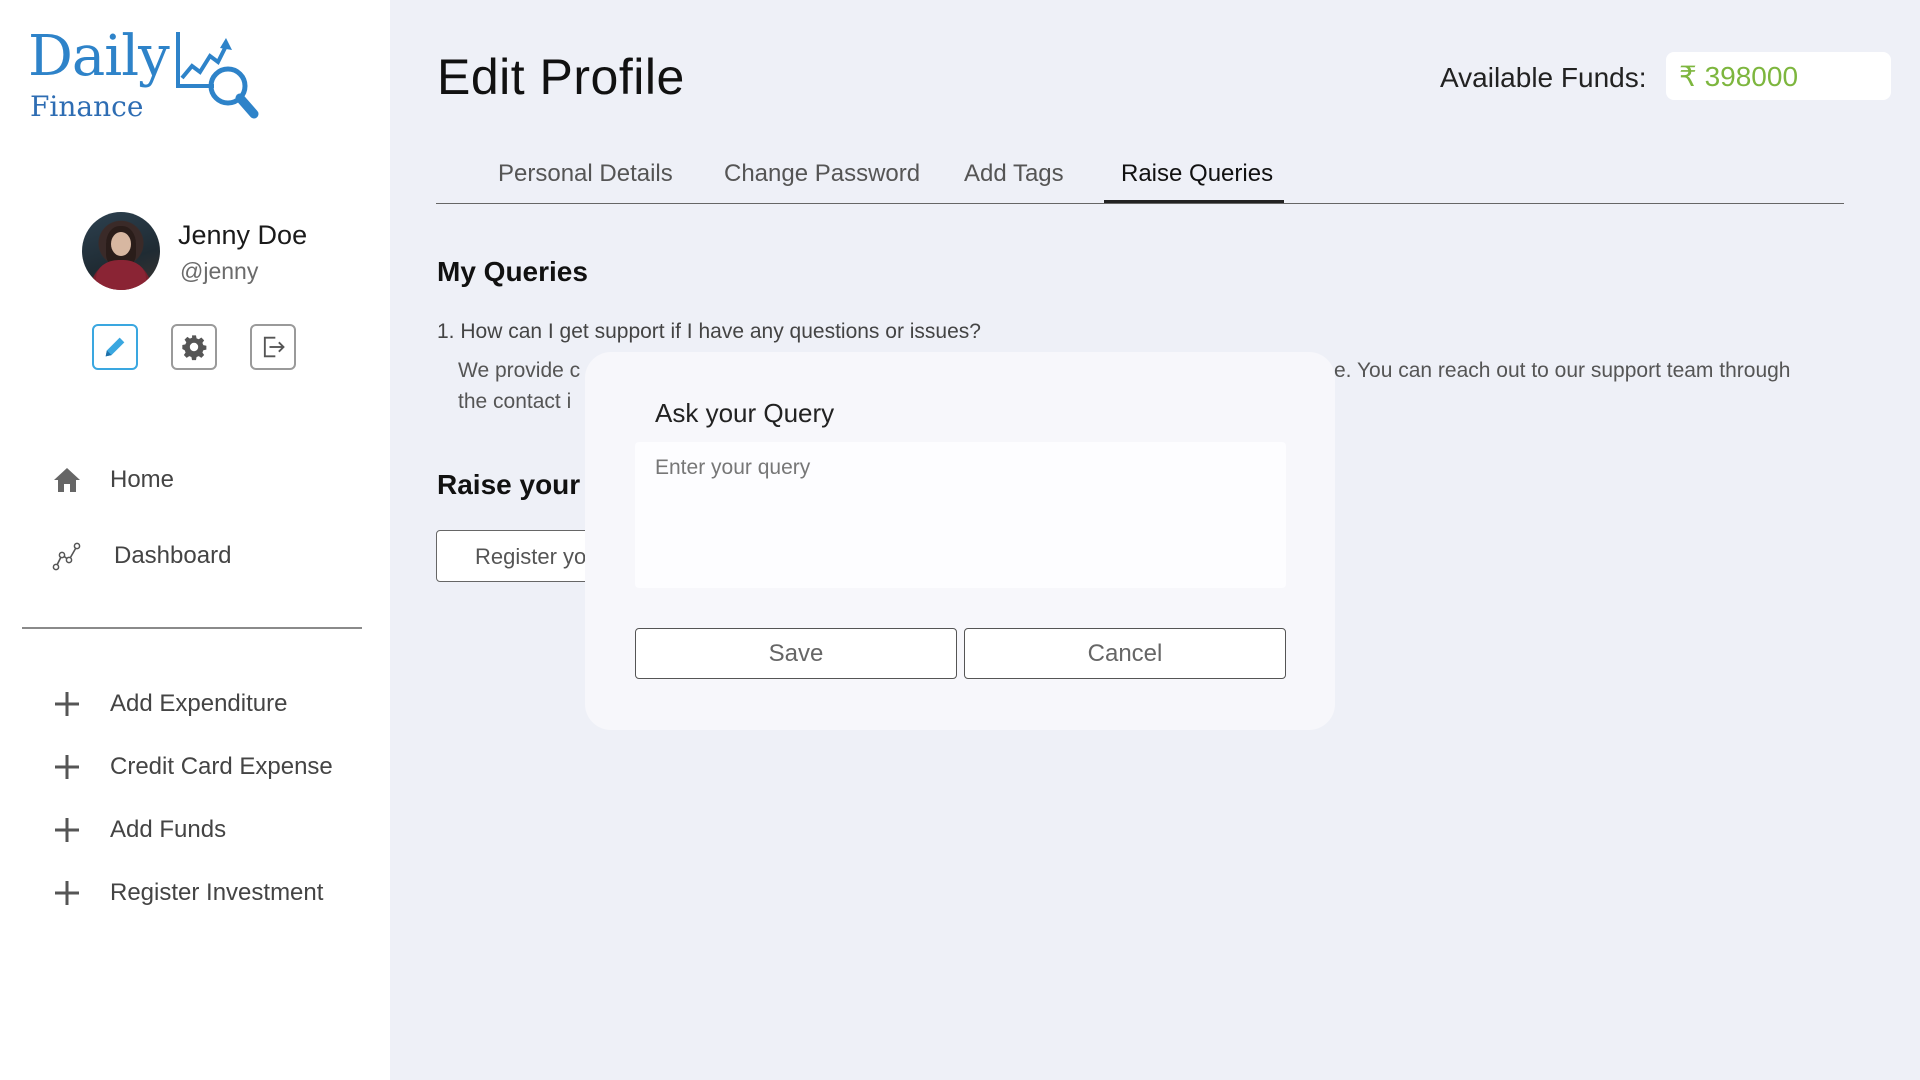 This screenshot has height=1080, width=1920. I want to click on tab-raise-queries: Raise Queries, so click(1197, 174).